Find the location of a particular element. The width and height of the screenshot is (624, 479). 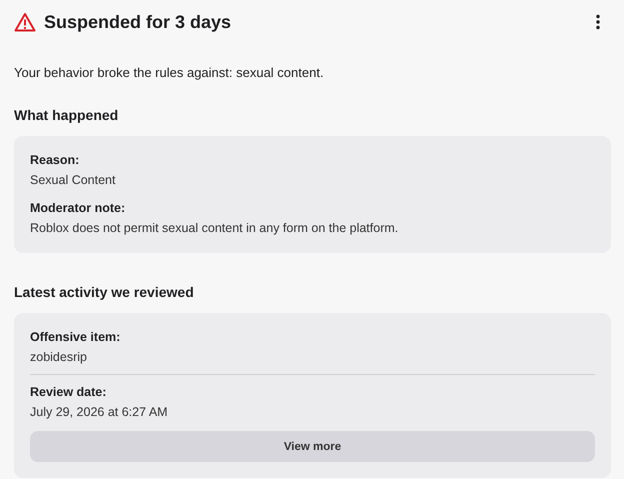

field-value: Sexual Content is located at coordinates (73, 180).